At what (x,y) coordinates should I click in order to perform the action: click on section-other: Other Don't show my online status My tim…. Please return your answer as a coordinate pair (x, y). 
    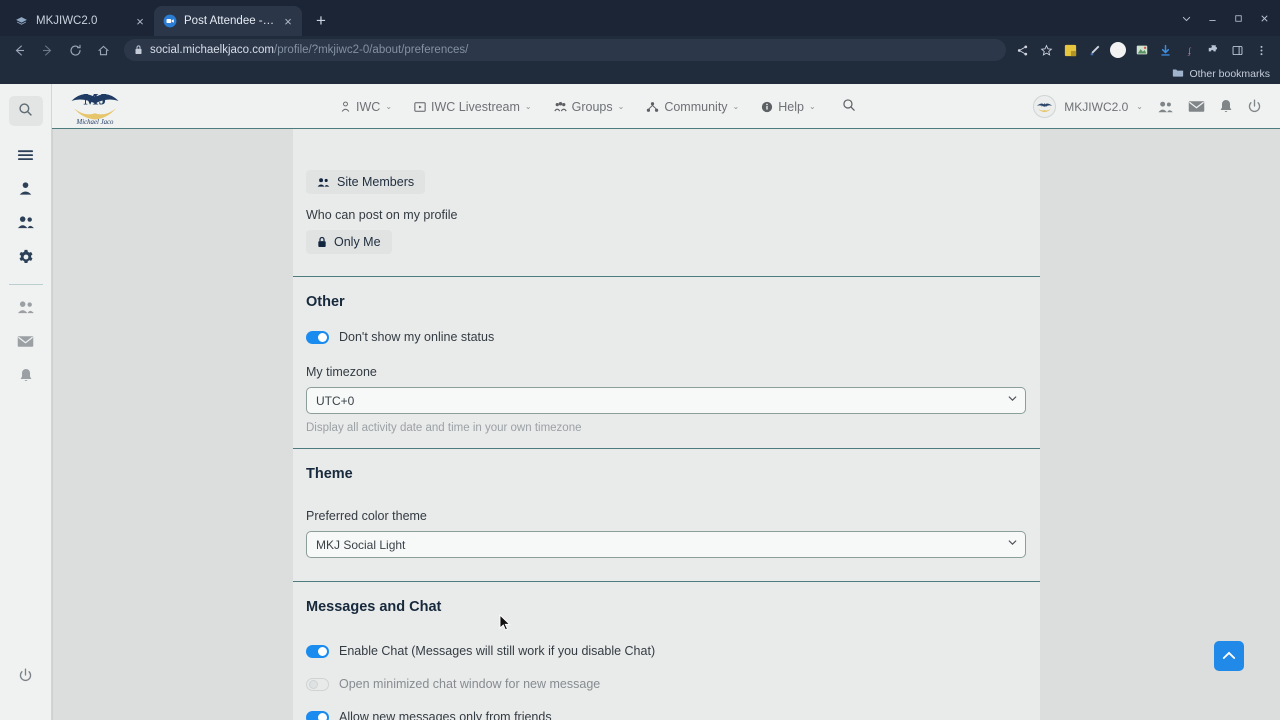
    Looking at the image, I should click on (666, 362).